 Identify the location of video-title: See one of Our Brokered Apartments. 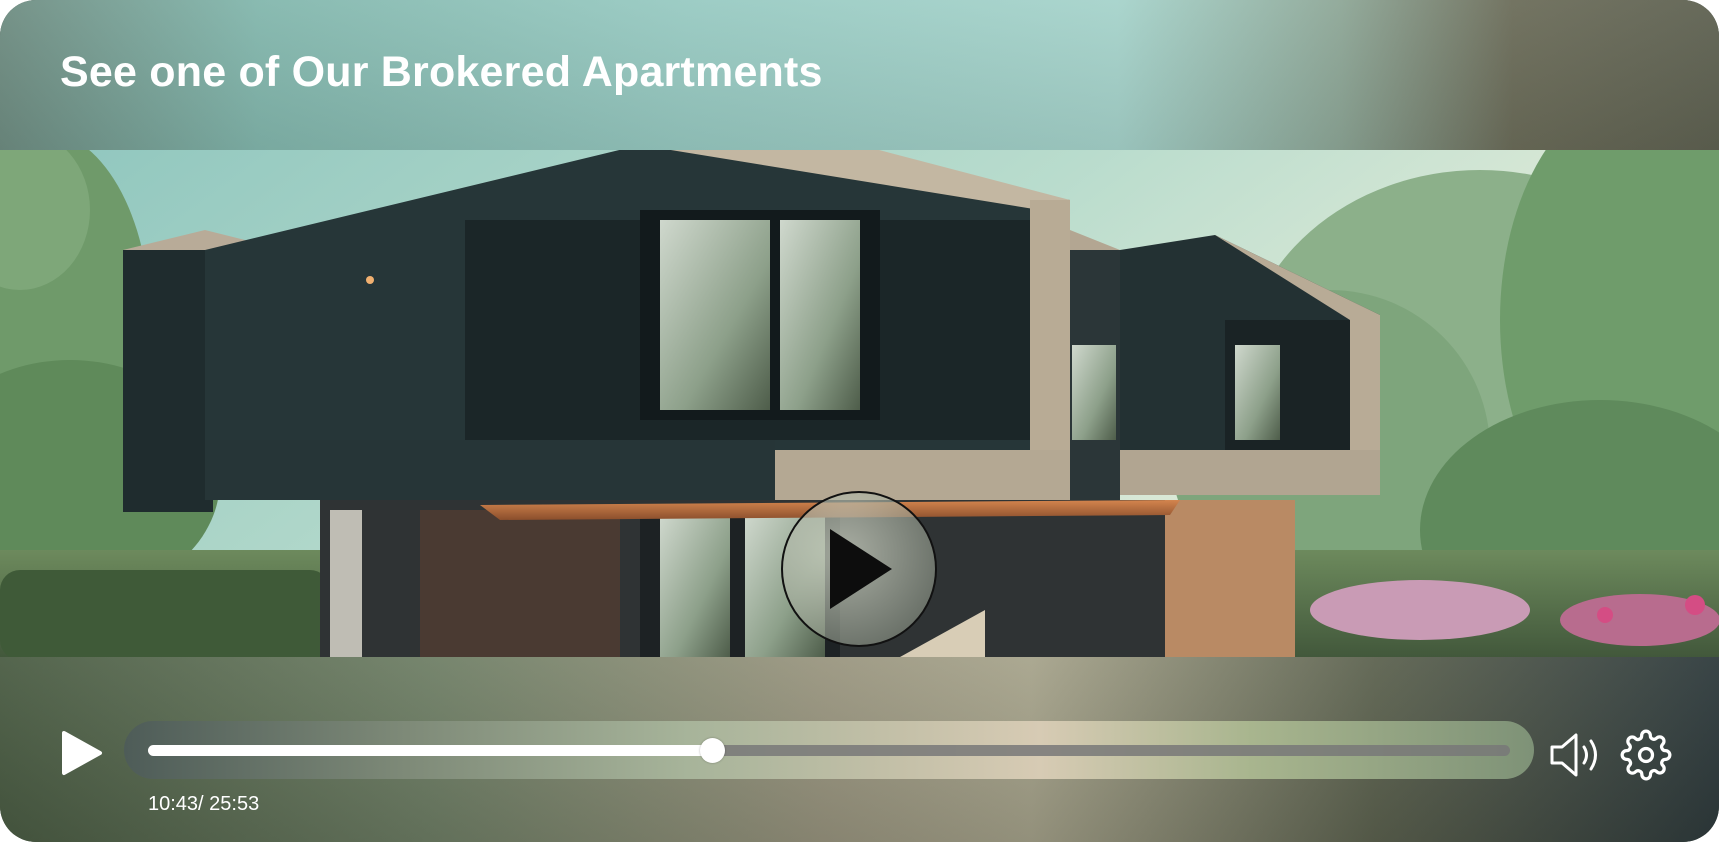
(441, 72).